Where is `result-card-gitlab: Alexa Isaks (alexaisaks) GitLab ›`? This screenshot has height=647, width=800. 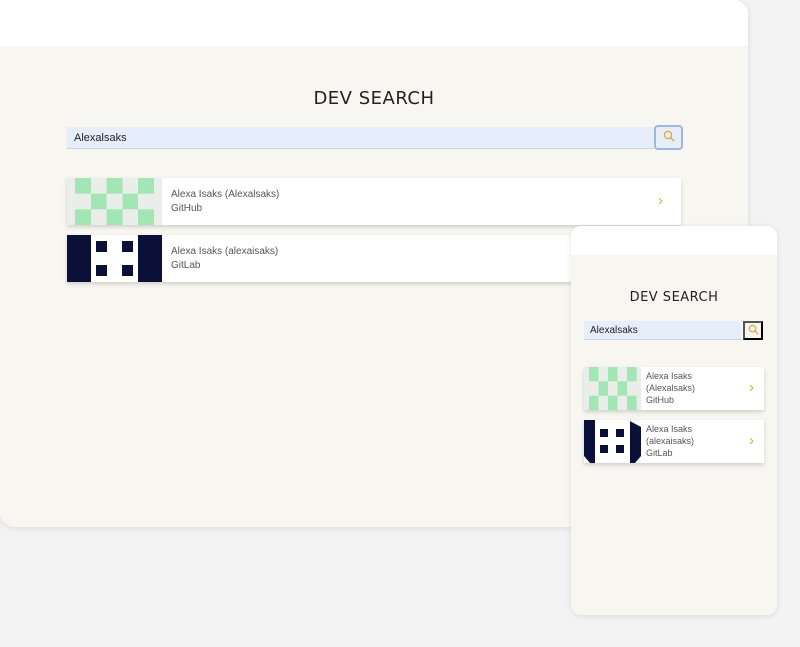 result-card-gitlab: Alexa Isaks (alexaisaks) GitLab › is located at coordinates (674, 441).